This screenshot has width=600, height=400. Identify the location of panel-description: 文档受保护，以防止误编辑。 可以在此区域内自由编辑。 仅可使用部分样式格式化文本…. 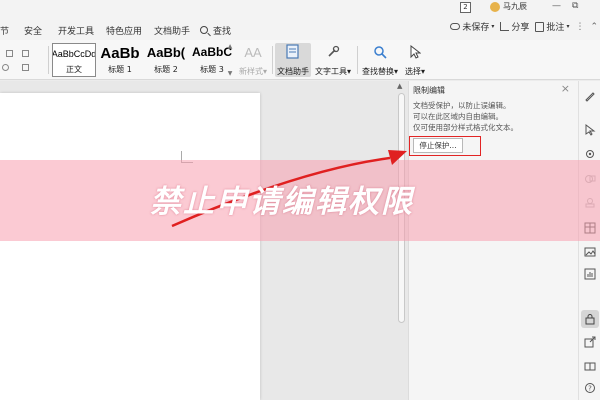
(465, 116).